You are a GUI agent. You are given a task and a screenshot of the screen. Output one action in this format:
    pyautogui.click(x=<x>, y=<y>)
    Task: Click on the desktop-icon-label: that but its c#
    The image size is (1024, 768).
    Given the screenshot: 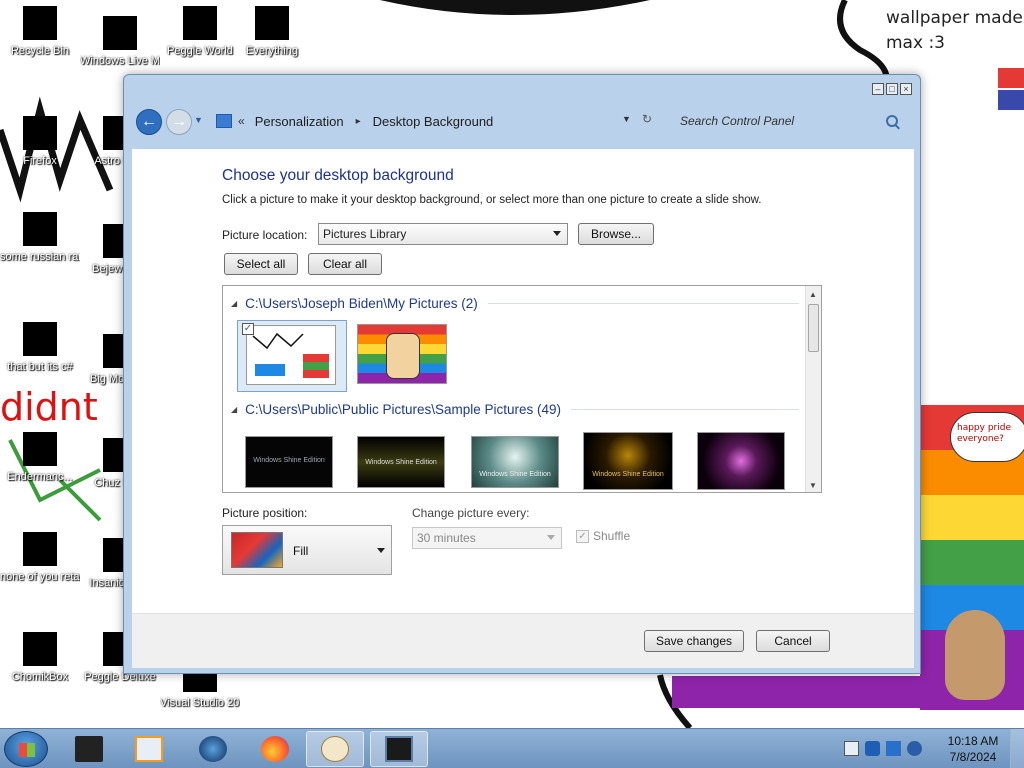 What is the action you would take?
    pyautogui.click(x=40, y=367)
    